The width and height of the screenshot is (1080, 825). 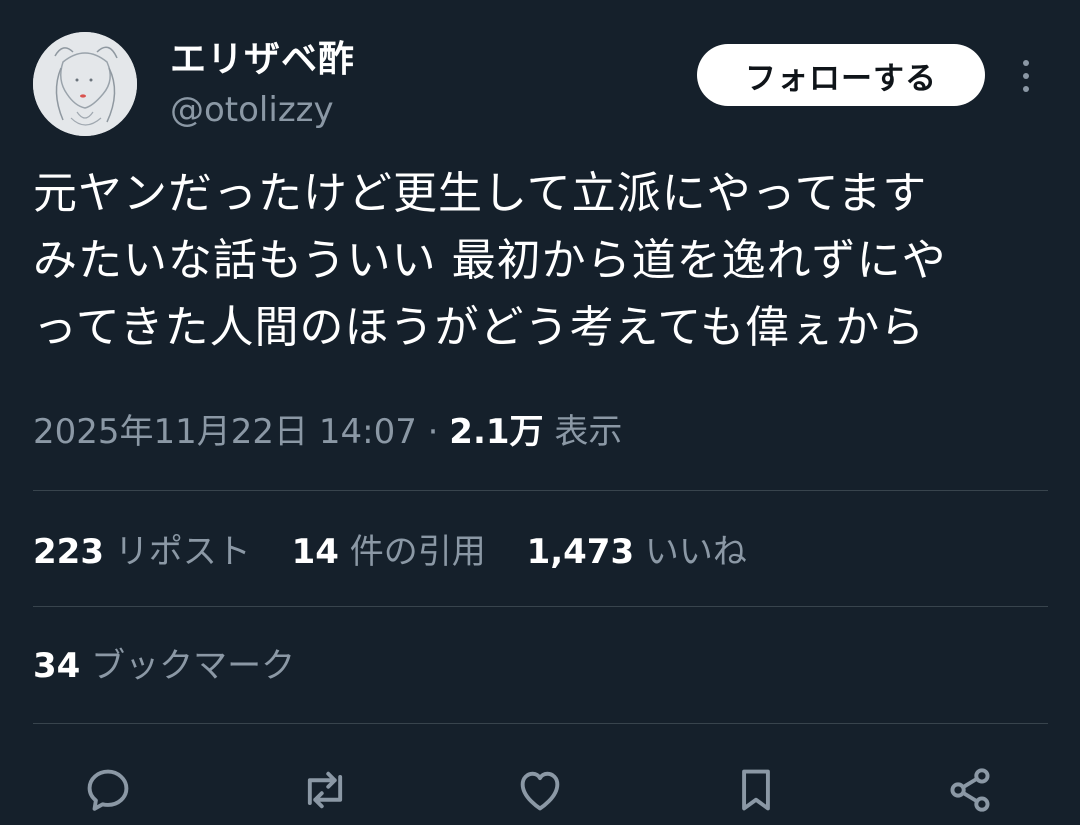 I want to click on reposts-stat: 223 リポスト, so click(x=142, y=552).